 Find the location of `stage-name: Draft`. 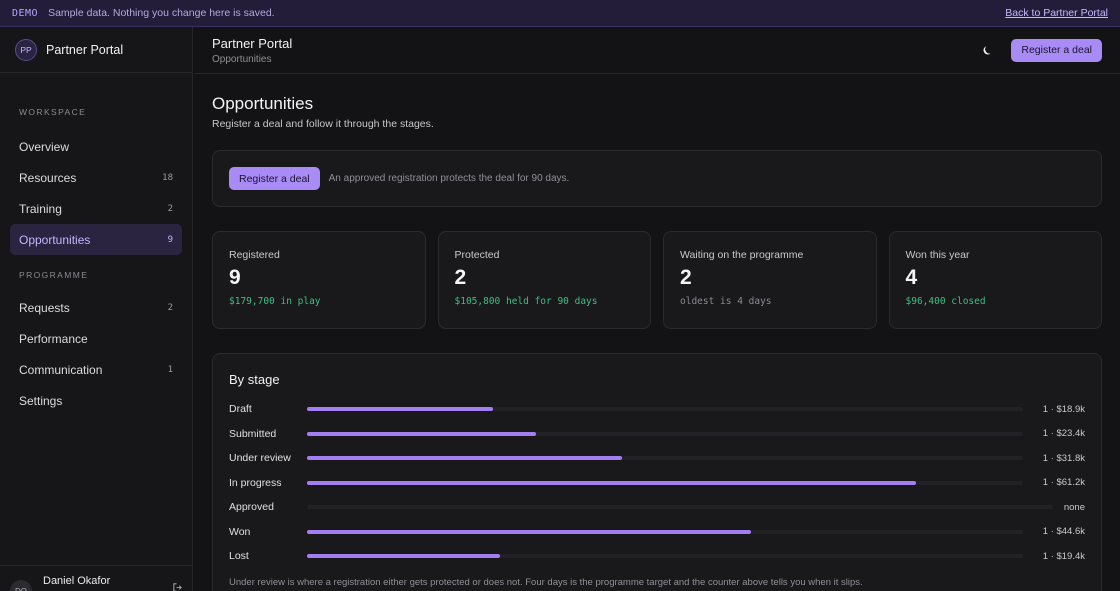

stage-name: Draft is located at coordinates (240, 409).